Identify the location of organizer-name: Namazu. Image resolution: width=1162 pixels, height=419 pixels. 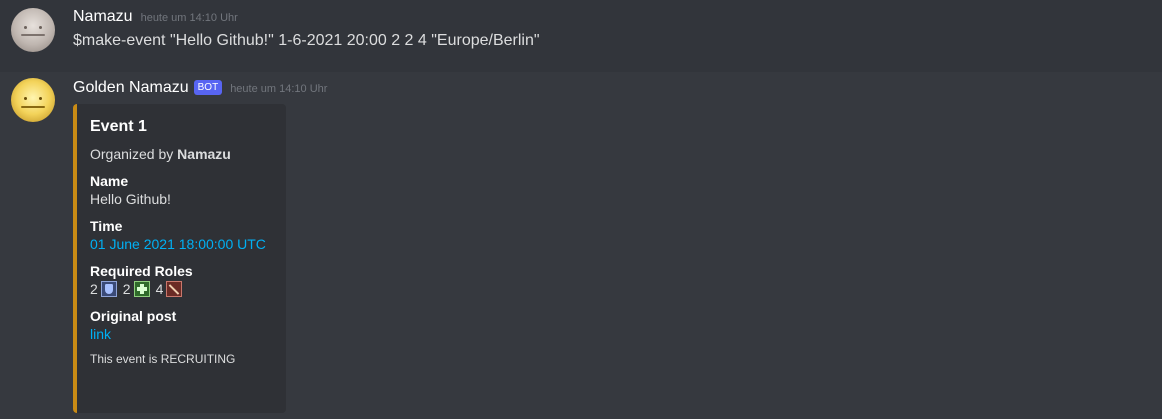
(204, 154).